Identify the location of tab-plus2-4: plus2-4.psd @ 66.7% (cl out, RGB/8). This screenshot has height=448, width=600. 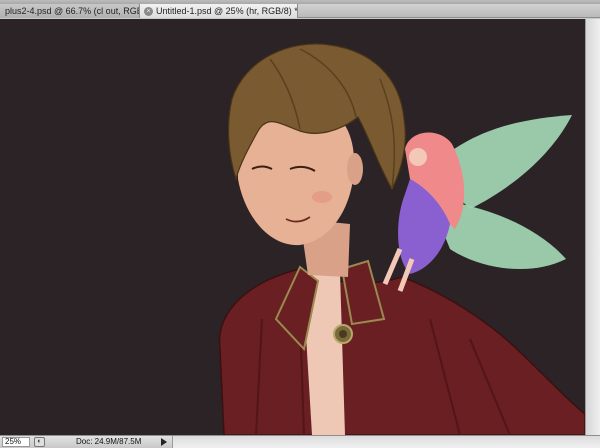
(70, 11).